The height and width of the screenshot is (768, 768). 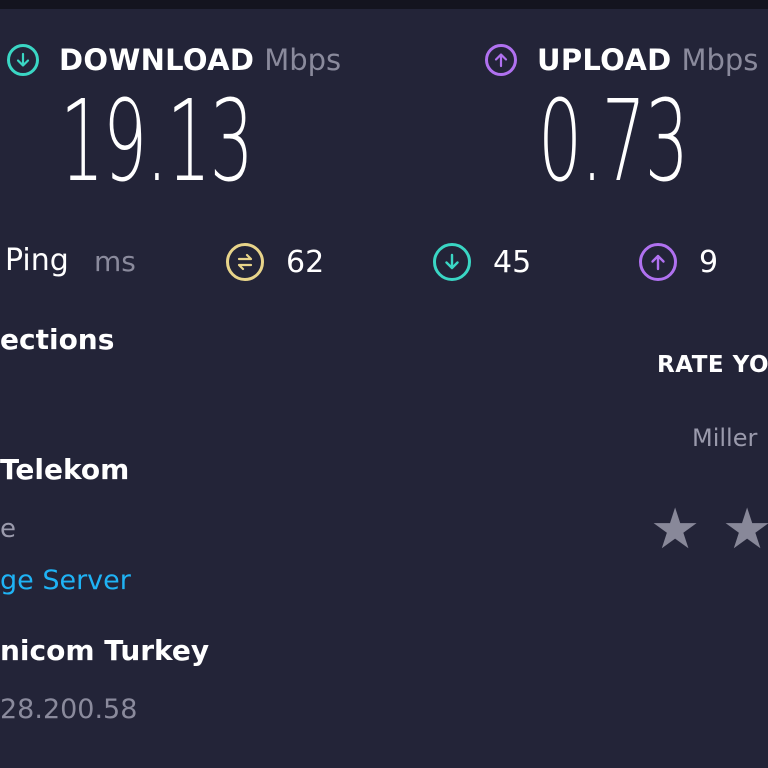 What do you see at coordinates (384, 264) in the screenshot?
I see `ping-row: Ping ms 62 45 9` at bounding box center [384, 264].